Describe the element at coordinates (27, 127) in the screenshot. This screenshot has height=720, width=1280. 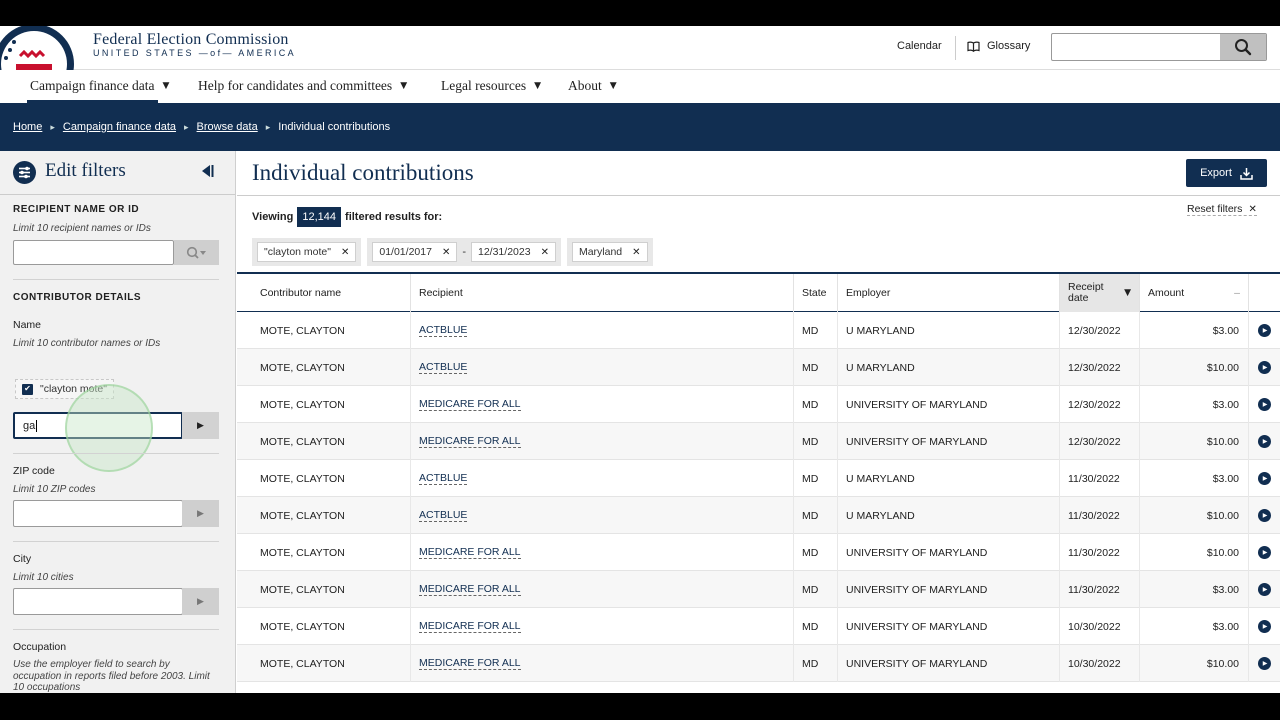
I see `breadcrumb-home: Home` at that location.